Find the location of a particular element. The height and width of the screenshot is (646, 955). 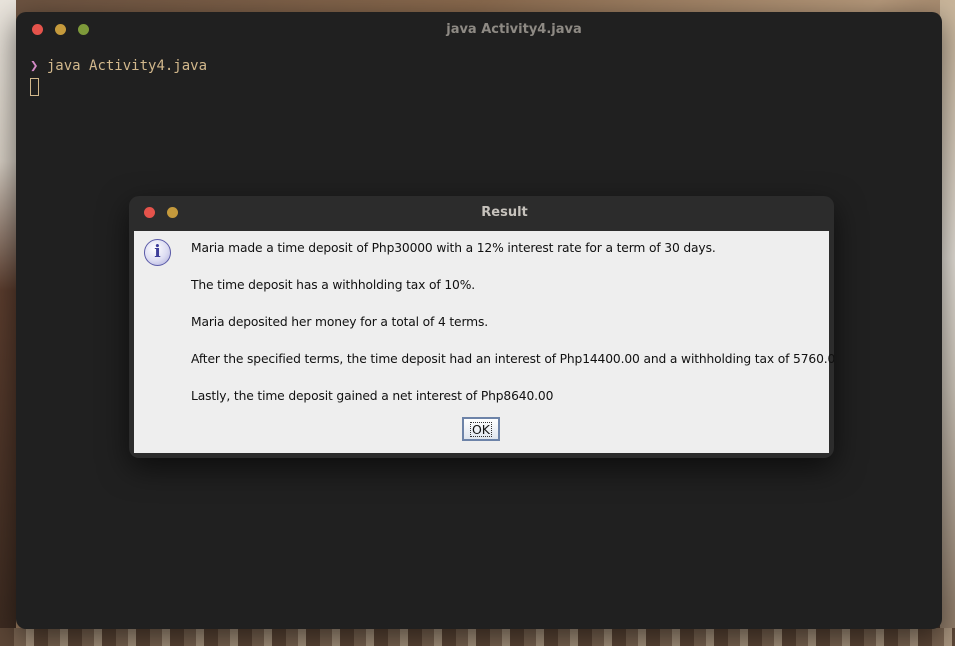

terminal-title: java Activity4.java is located at coordinates (514, 29).